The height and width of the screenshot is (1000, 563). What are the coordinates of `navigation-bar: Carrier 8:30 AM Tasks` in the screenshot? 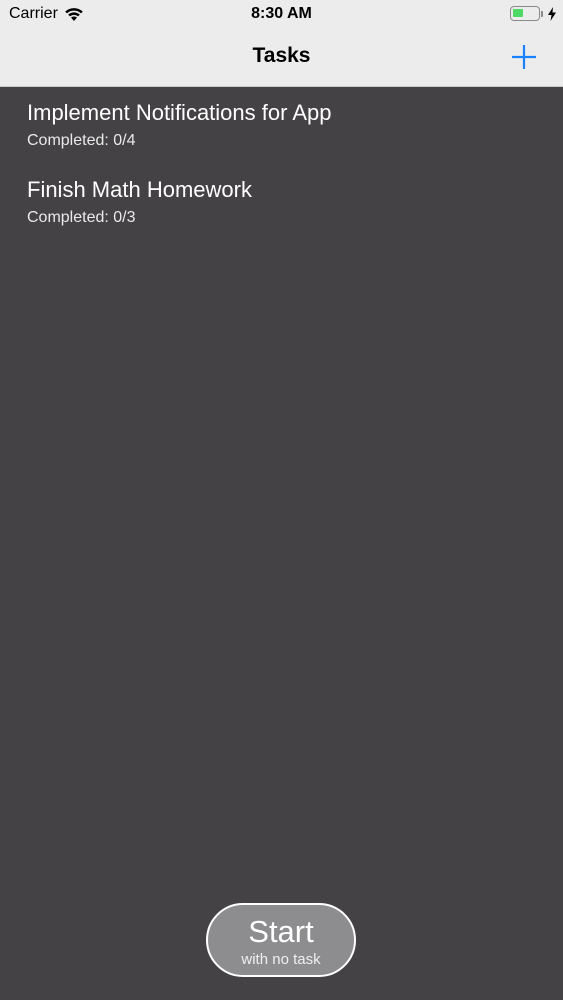 It's located at (281, 43).